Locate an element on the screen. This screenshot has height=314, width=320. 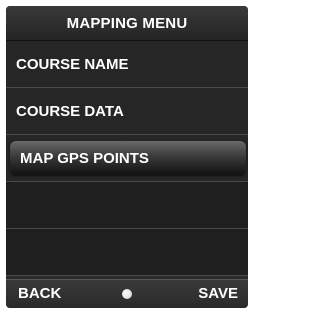
menu-item-course-data: COURSE DATA is located at coordinates (127, 111).